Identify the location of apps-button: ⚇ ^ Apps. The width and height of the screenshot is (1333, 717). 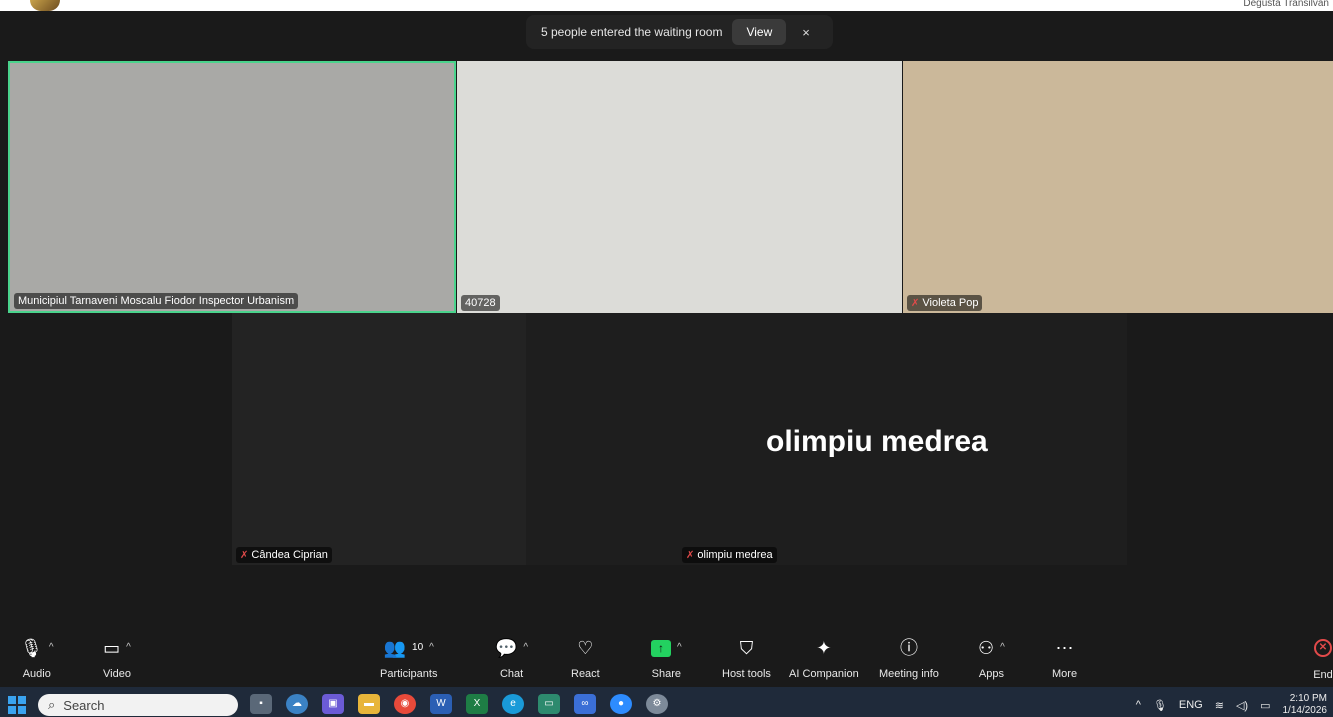
(991, 658).